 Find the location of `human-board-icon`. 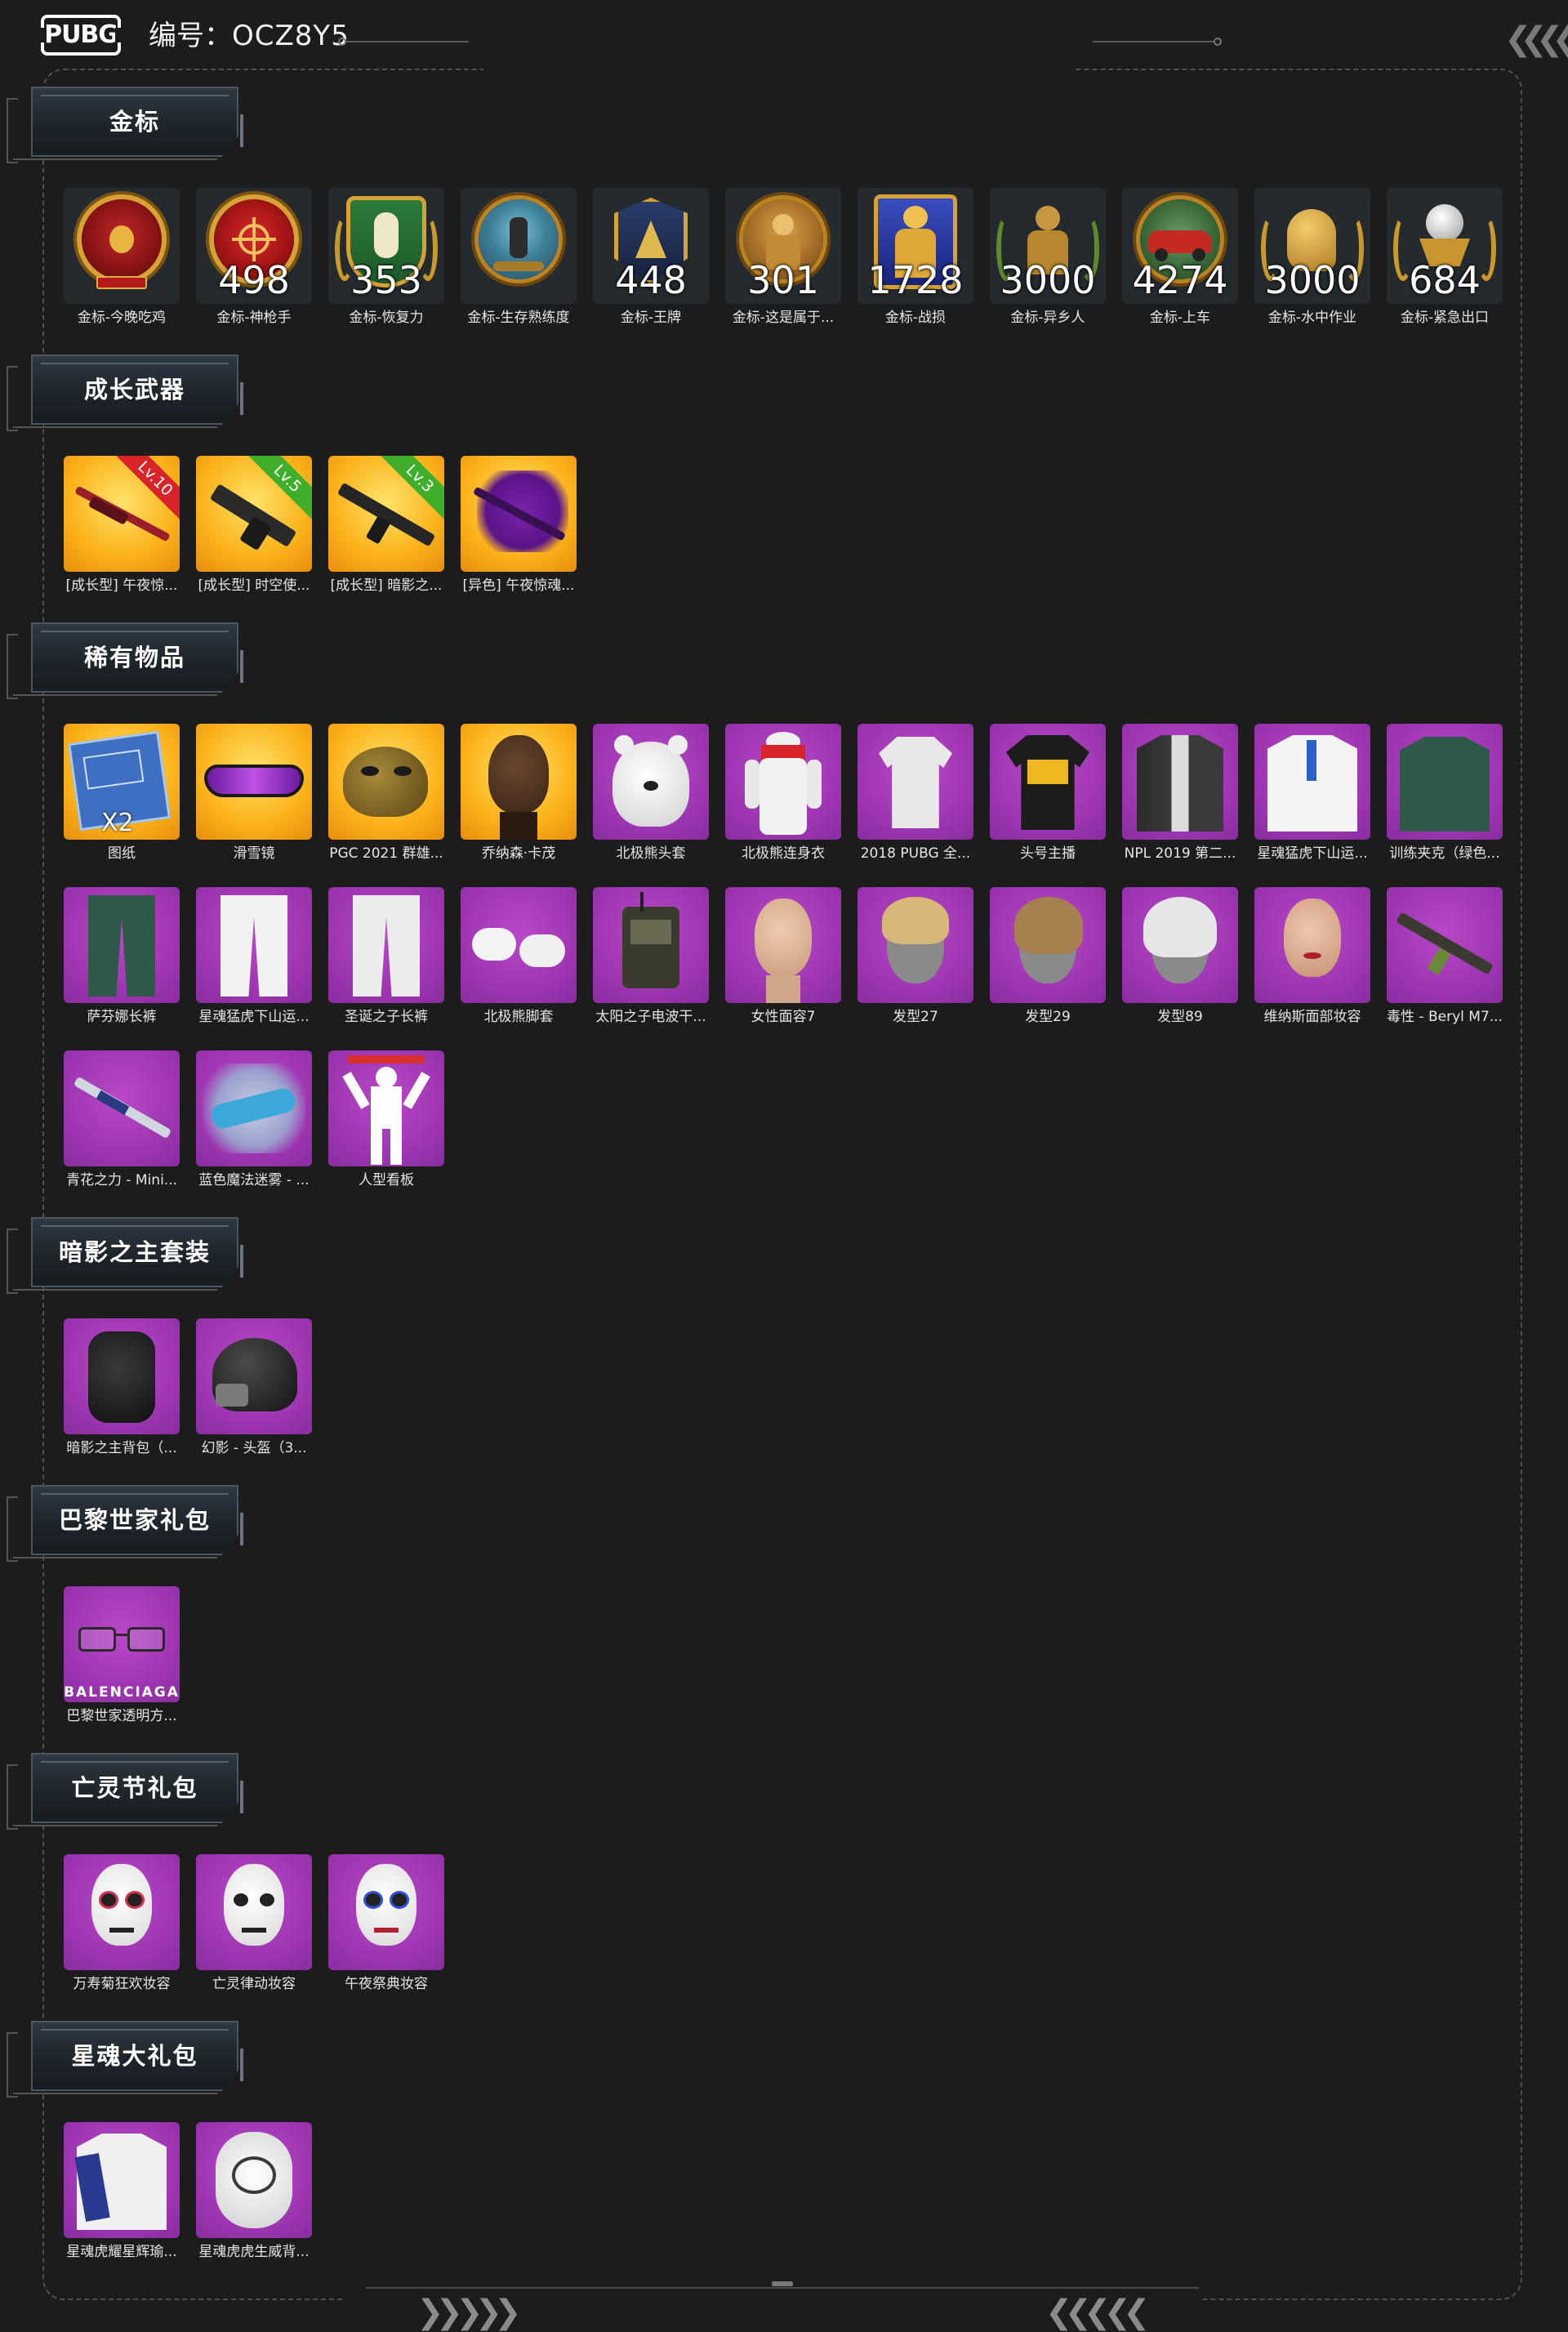

human-board-icon is located at coordinates (386, 1108).